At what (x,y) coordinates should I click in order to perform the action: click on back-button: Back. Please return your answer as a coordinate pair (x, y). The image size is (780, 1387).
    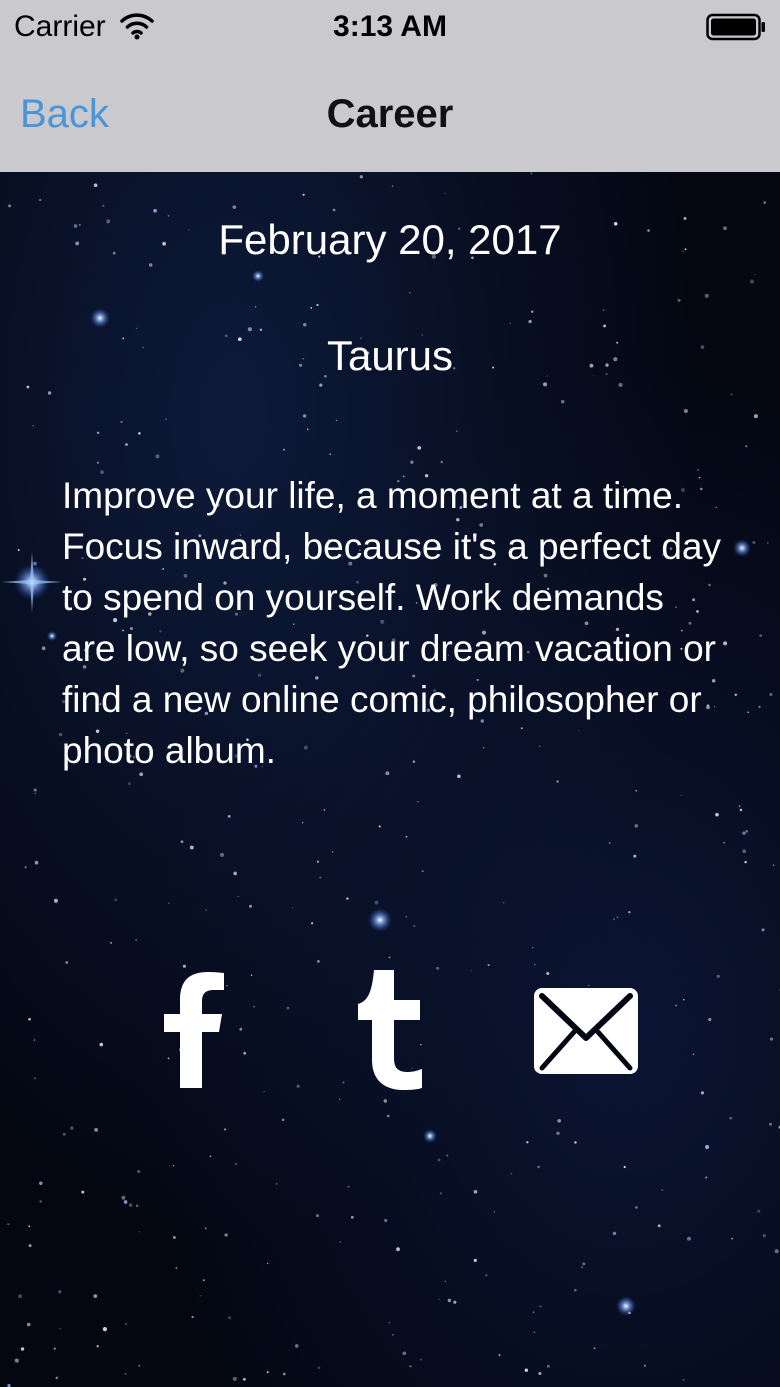
    Looking at the image, I should click on (64, 114).